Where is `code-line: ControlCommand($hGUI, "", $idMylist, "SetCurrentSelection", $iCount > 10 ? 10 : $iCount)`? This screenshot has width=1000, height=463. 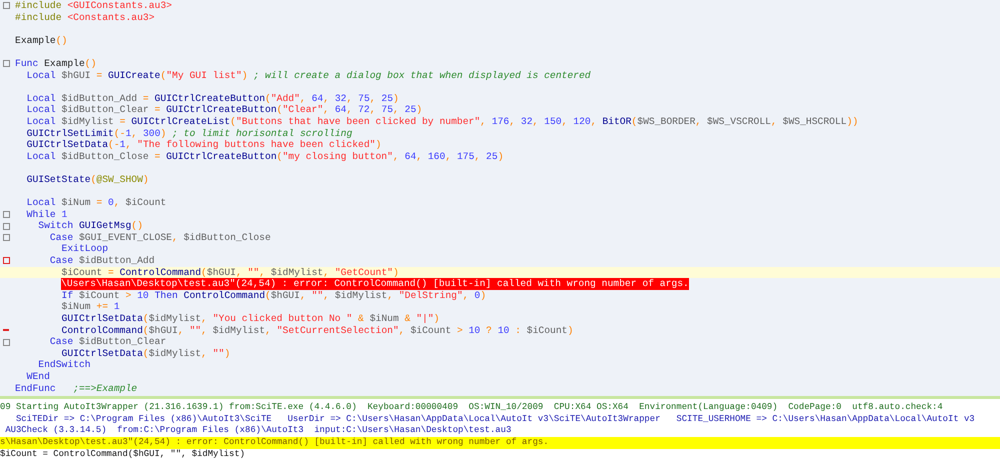
code-line: ControlCommand($hGUI, "", $idMylist, "SetCurrentSelection", $iCount > 10 ? 10 : $iCount) is located at coordinates (317, 330).